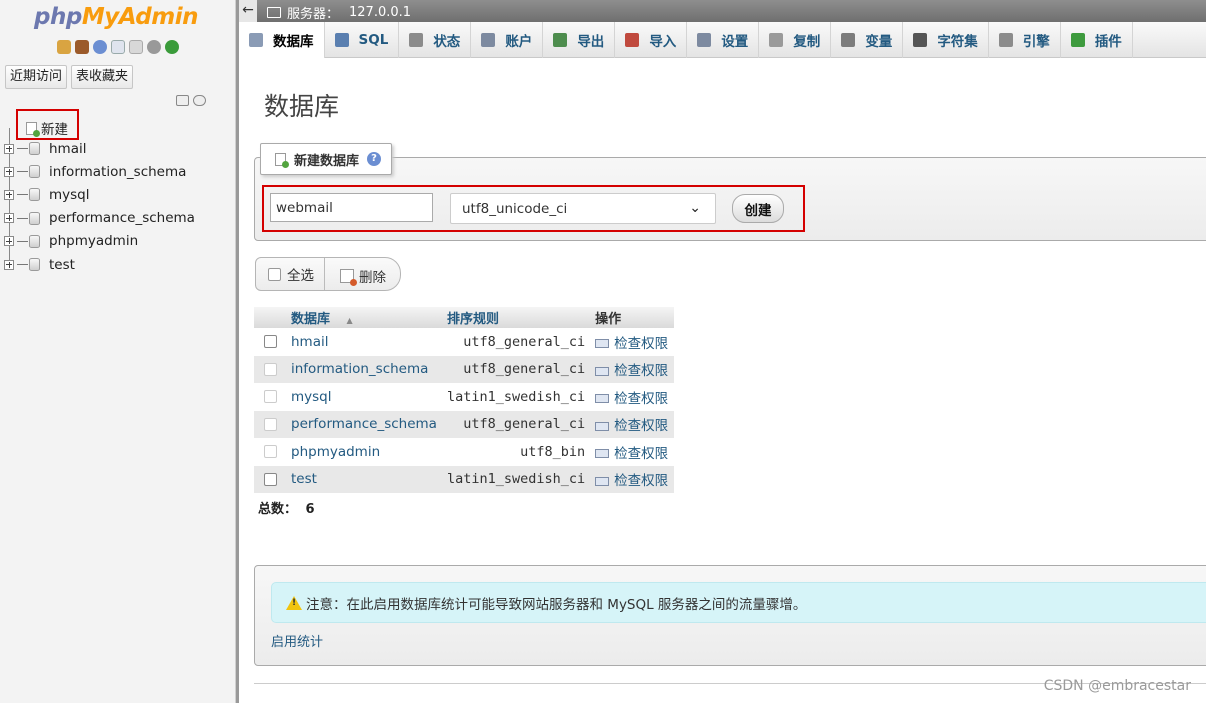 The image size is (1206, 703). I want to click on tab-replication: 复制, so click(795, 40).